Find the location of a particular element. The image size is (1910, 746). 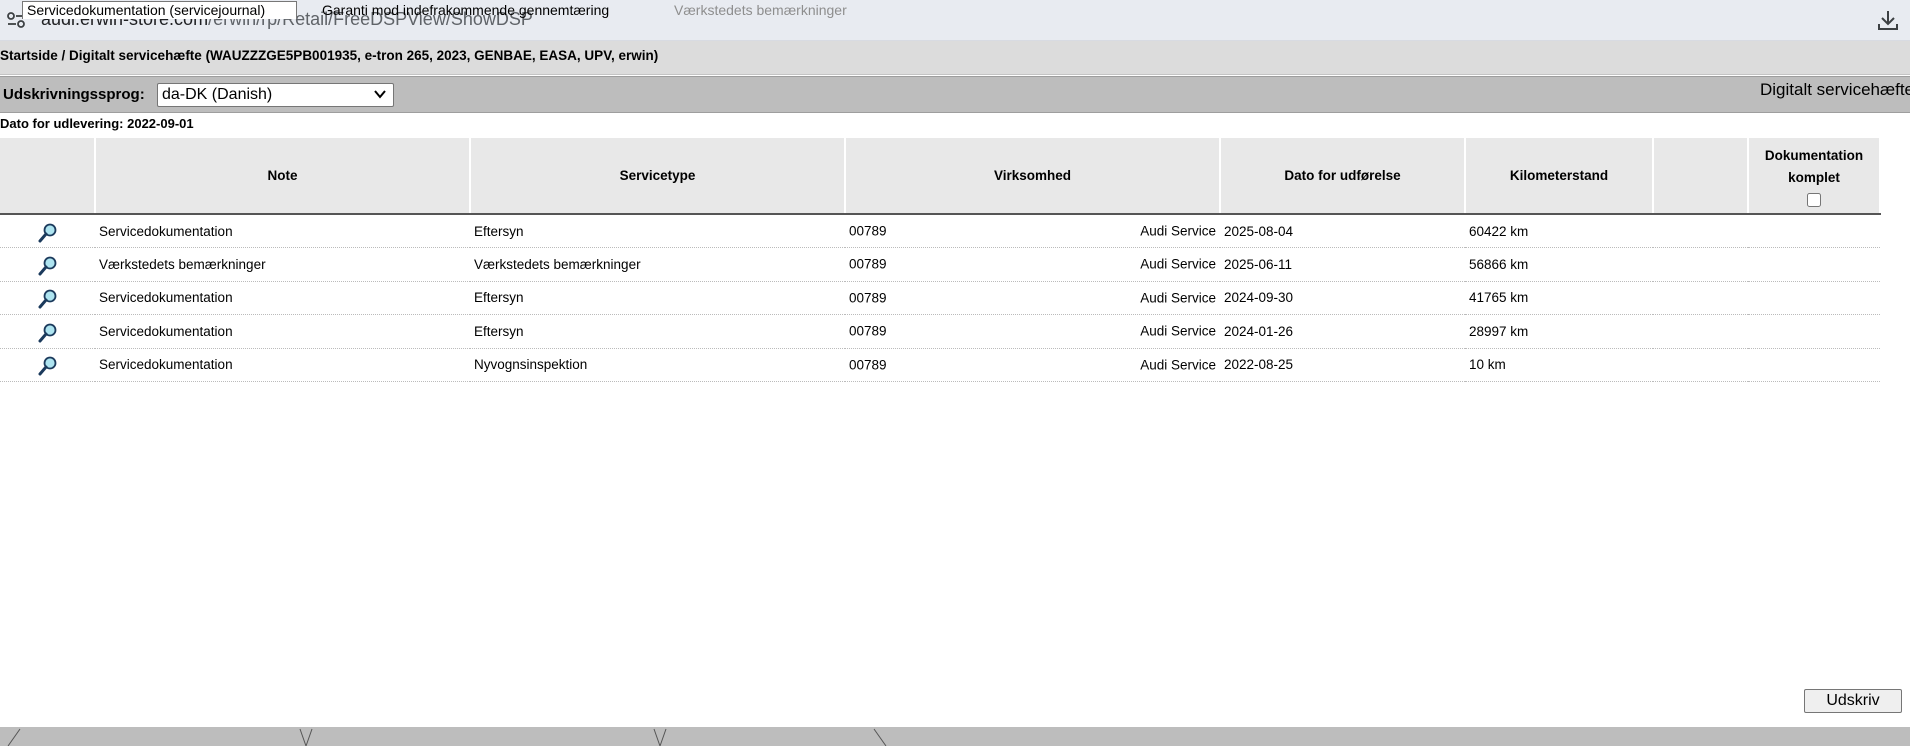

header-note: Note is located at coordinates (283, 176).